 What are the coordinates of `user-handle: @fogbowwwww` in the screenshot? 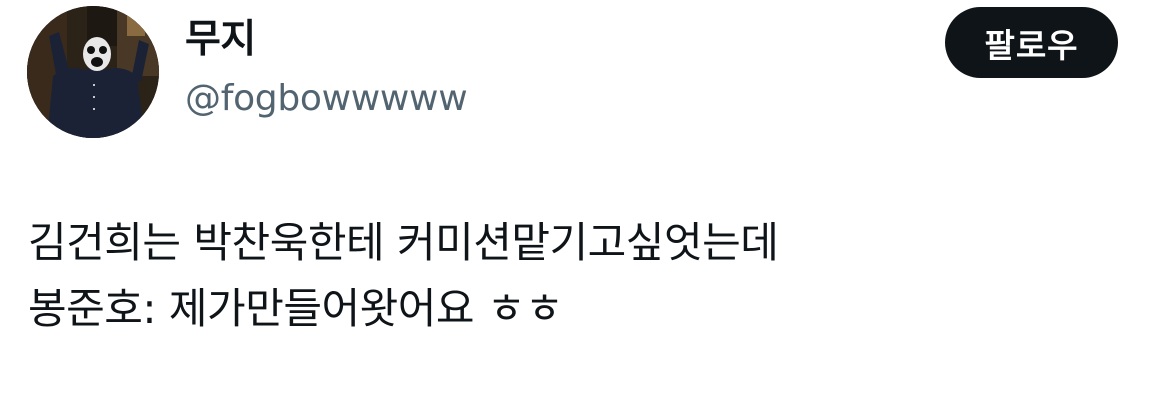 It's located at (326, 99).